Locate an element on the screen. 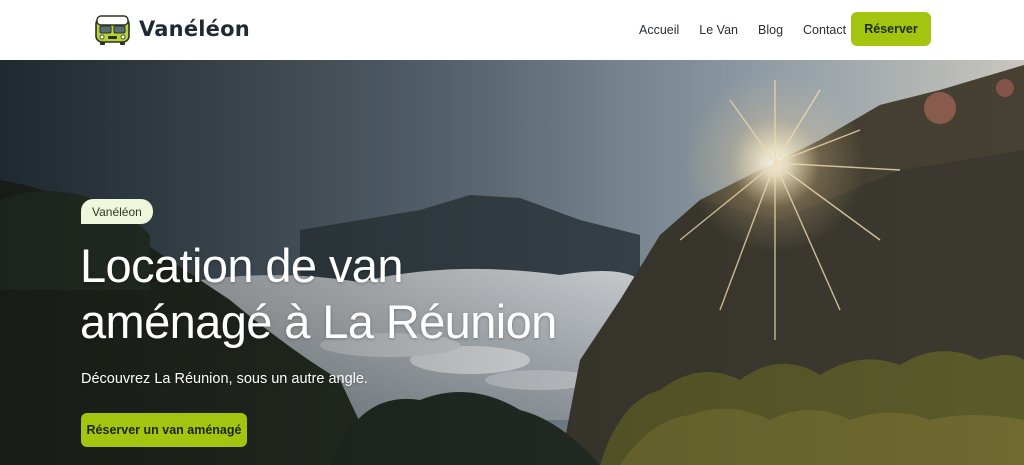 Image resolution: width=1024 pixels, height=465 pixels. reserve-van-button: Réserver un van aménagé is located at coordinates (164, 430).